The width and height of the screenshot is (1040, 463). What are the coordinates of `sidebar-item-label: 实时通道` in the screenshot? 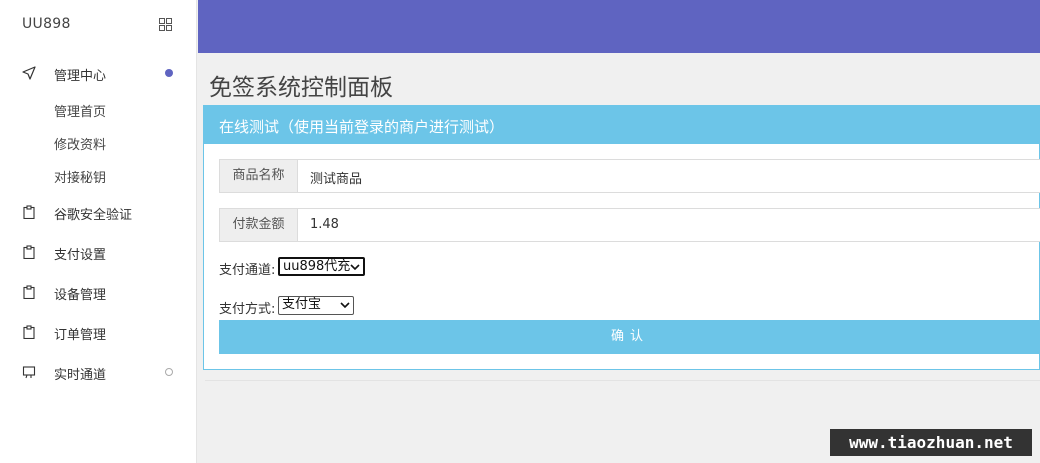 It's located at (80, 375).